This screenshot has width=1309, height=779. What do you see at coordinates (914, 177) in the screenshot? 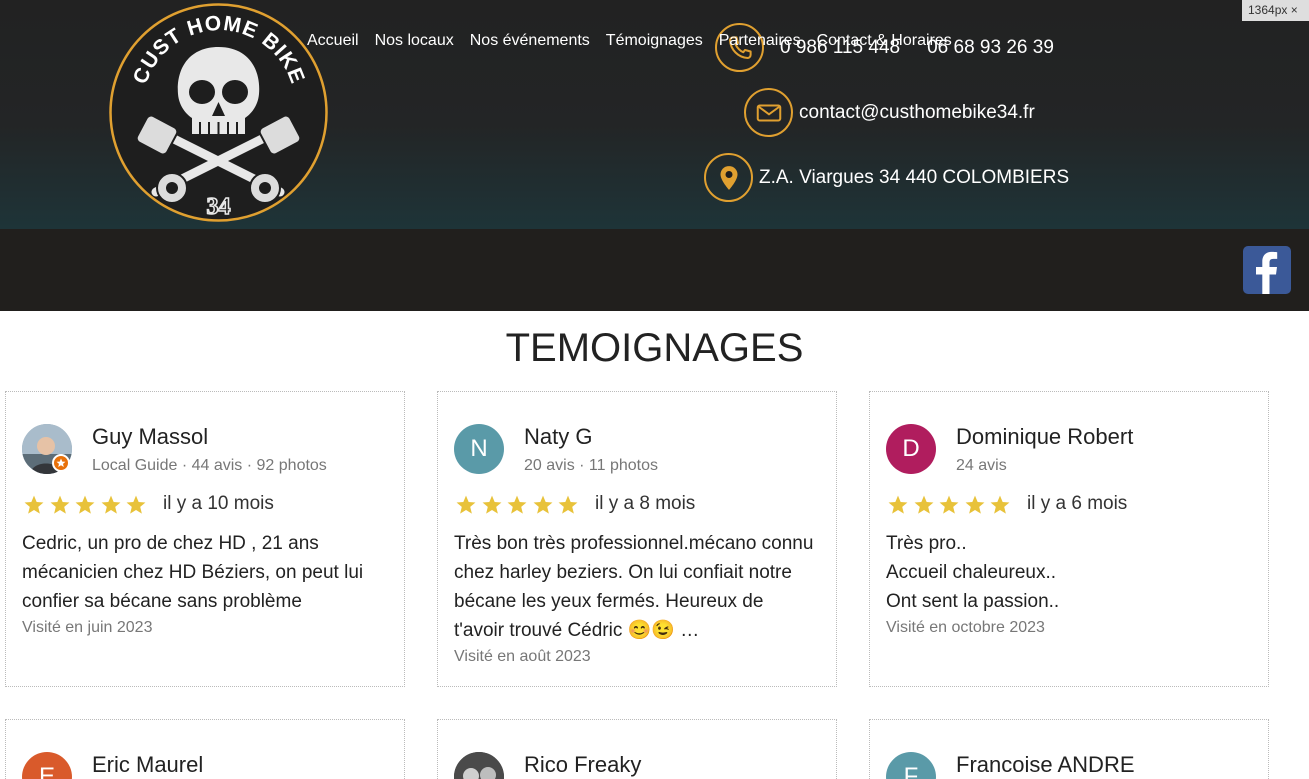
I see `address-text: Z.A. Viargues 34 440 COLOMBIERS` at bounding box center [914, 177].